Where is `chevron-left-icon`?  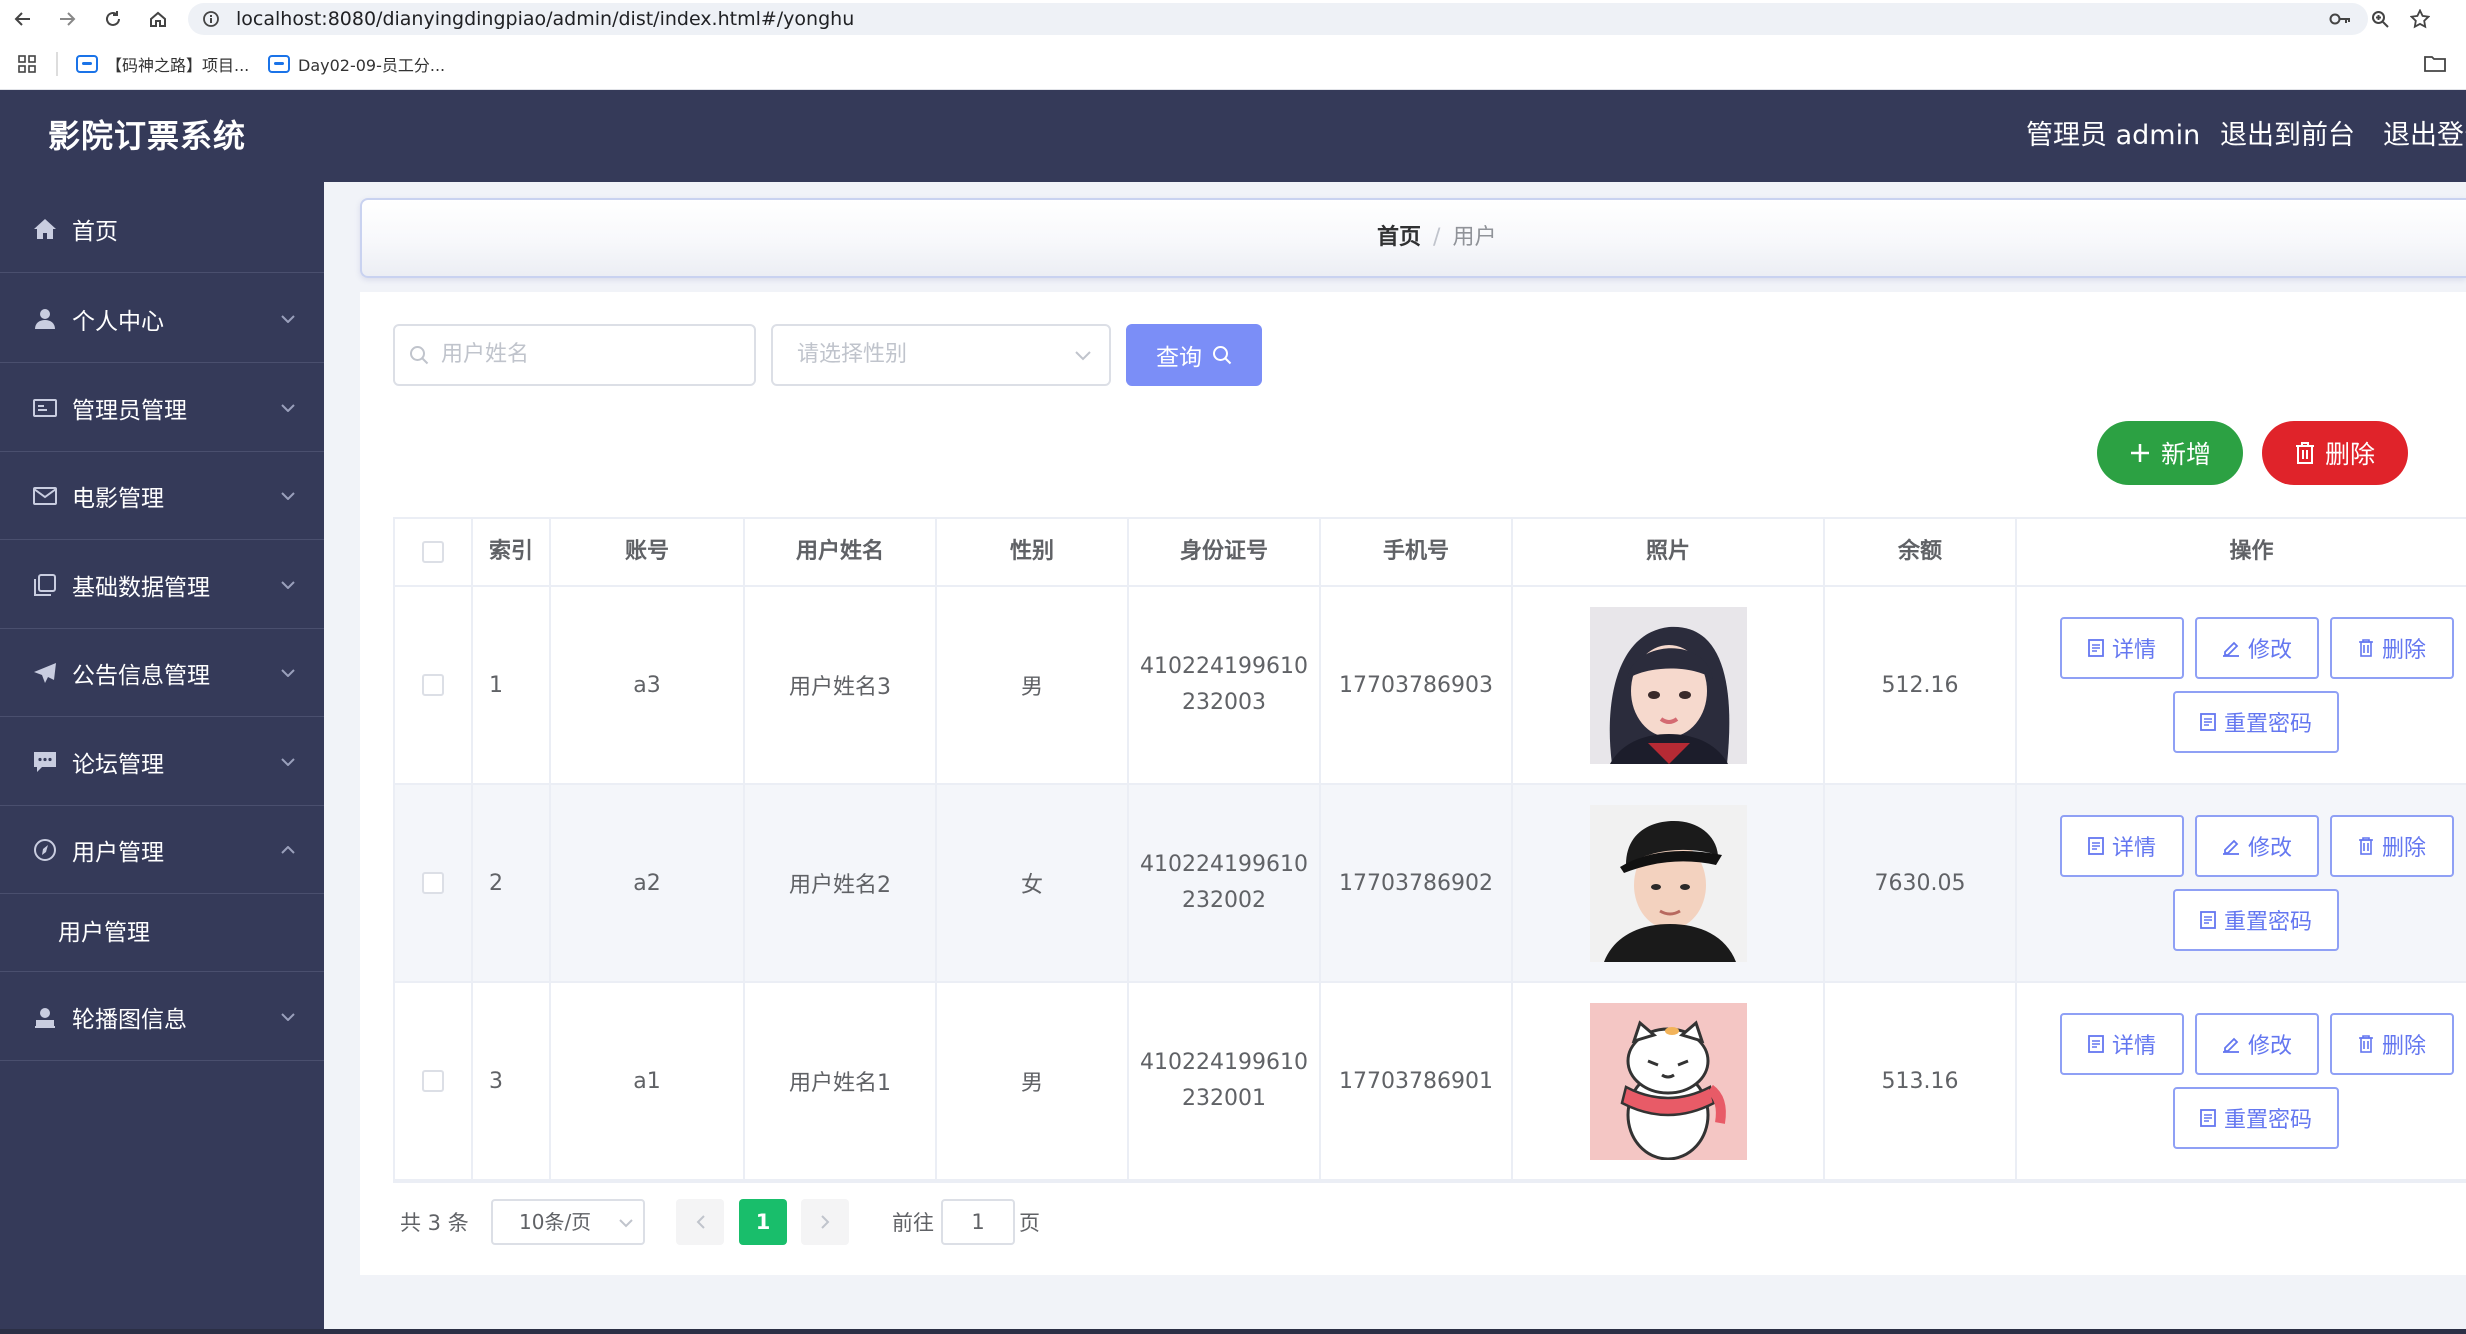 chevron-left-icon is located at coordinates (700, 1222).